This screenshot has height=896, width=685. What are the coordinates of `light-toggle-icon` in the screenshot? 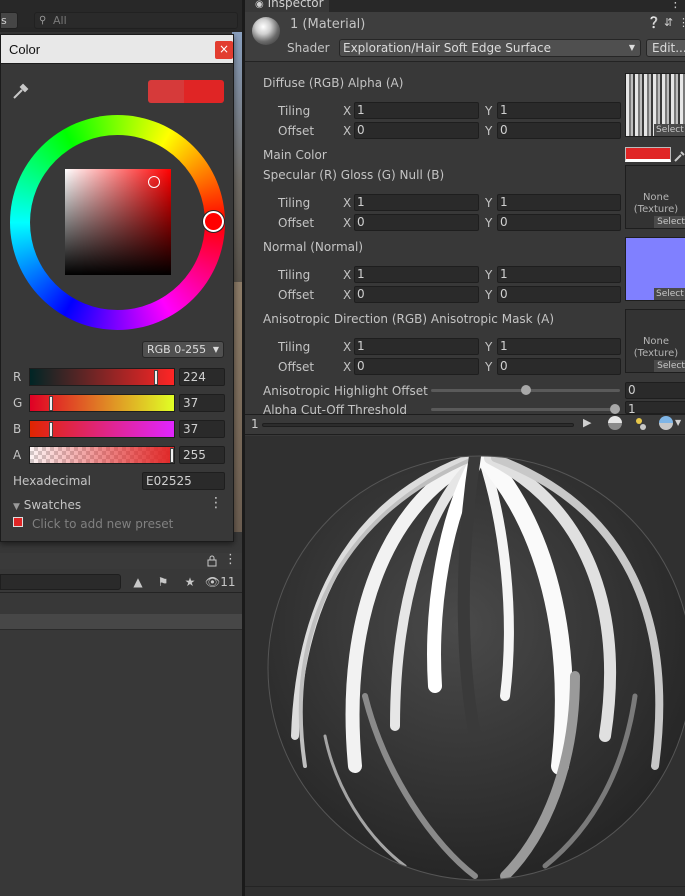 It's located at (641, 424).